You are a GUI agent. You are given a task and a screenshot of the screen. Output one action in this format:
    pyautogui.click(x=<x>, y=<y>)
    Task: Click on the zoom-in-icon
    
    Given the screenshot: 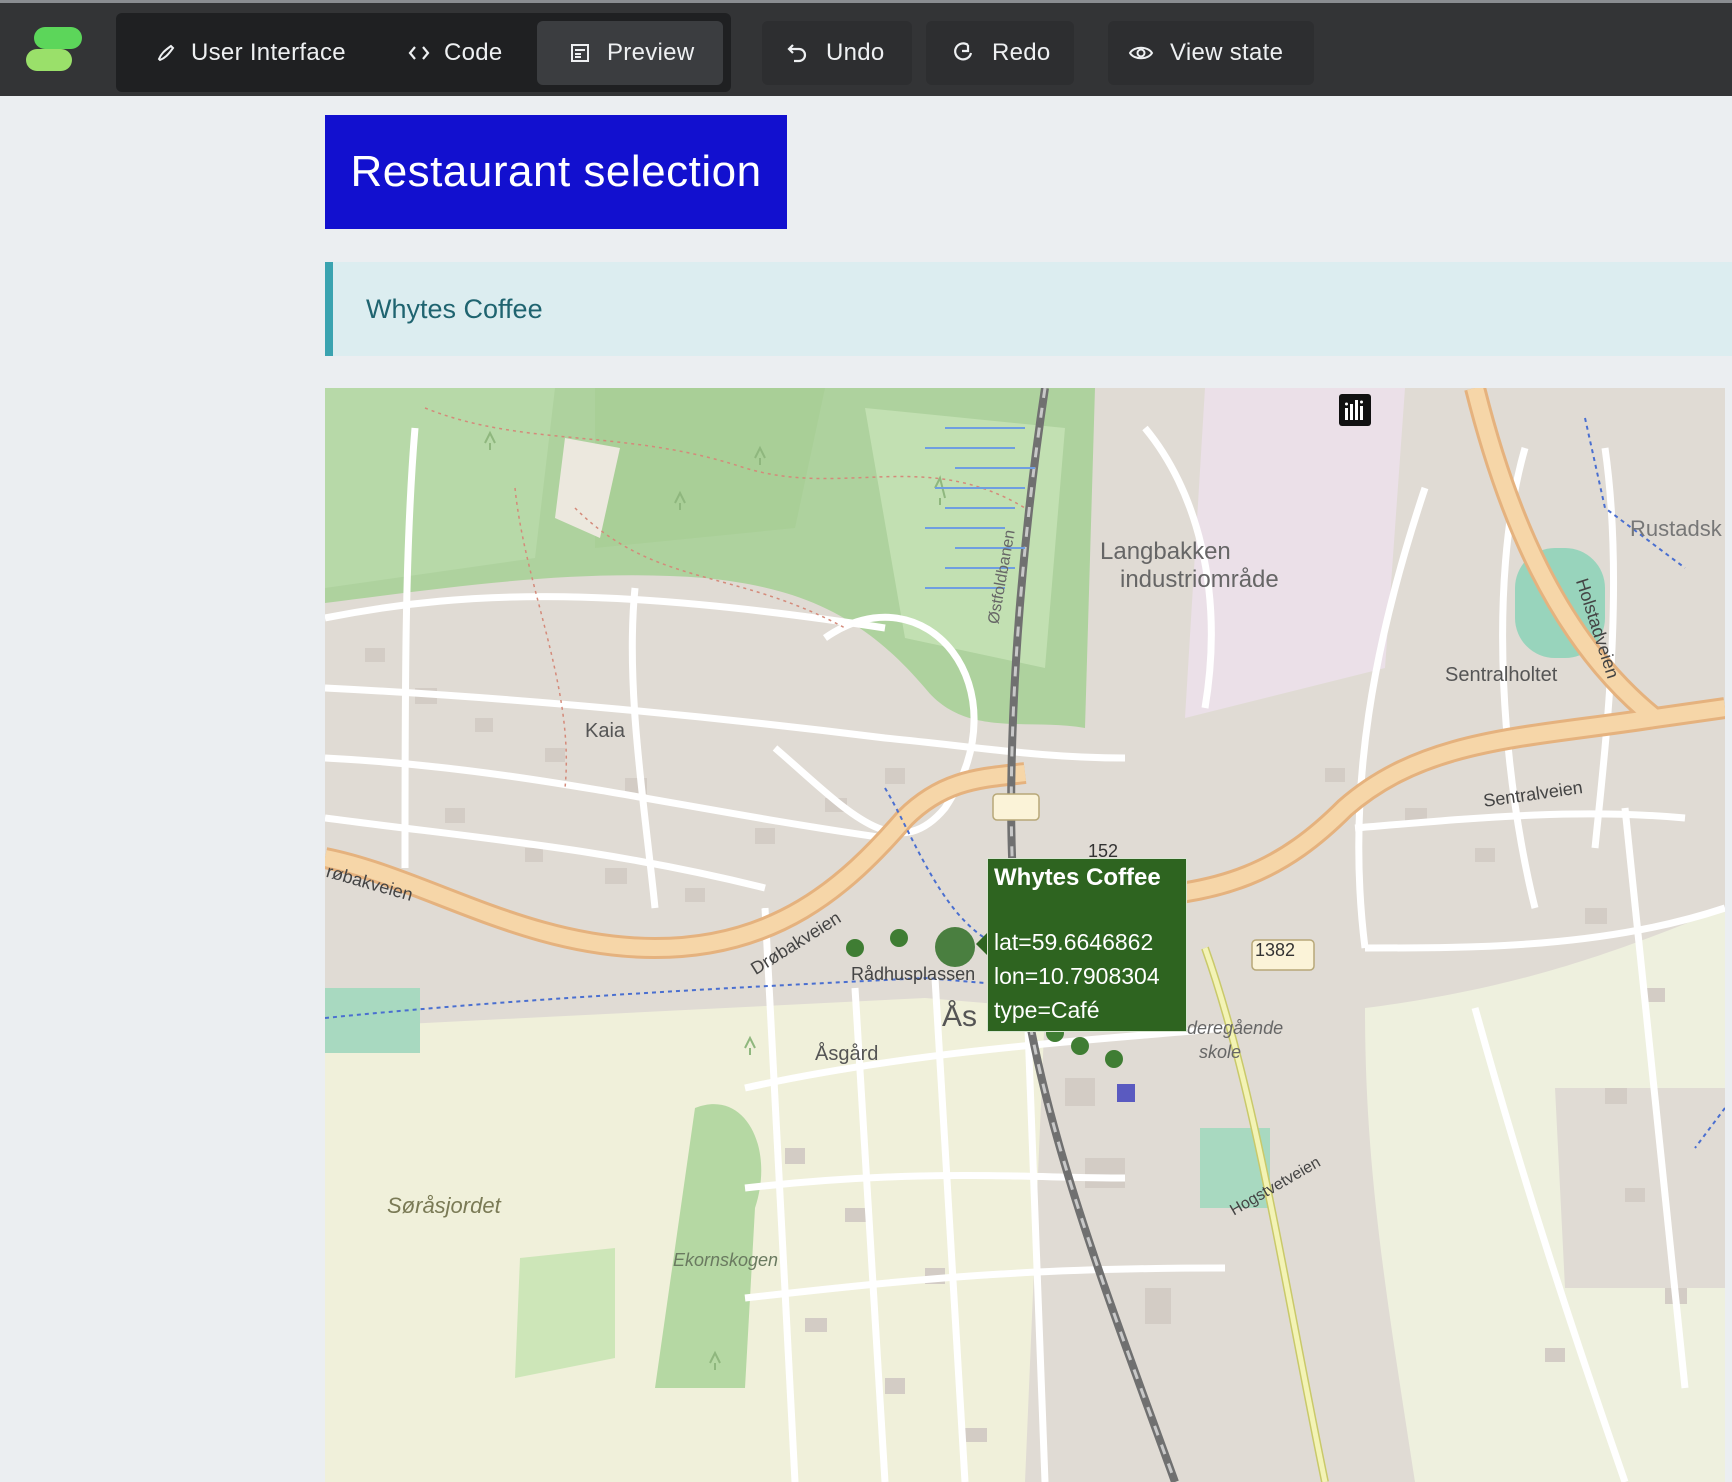 What is the action you would take?
    pyautogui.click(x=1458, y=412)
    